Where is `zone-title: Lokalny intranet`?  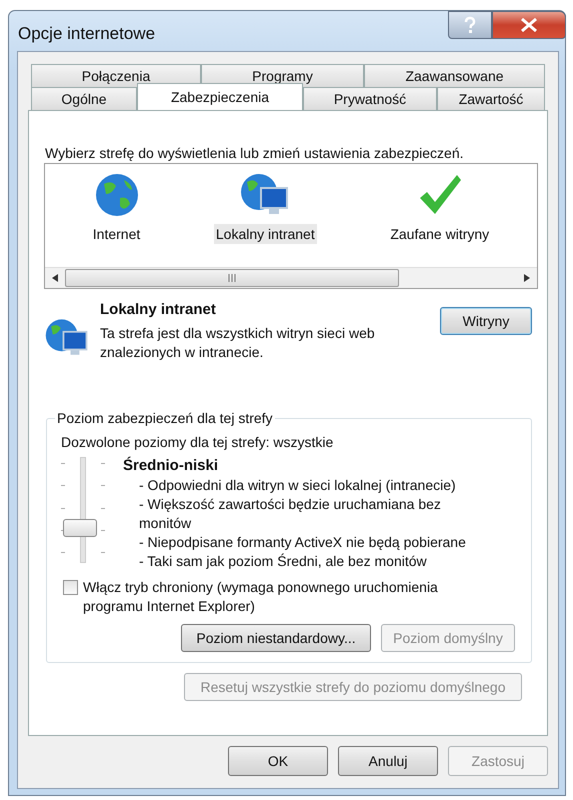
zone-title: Lokalny intranet is located at coordinates (158, 309).